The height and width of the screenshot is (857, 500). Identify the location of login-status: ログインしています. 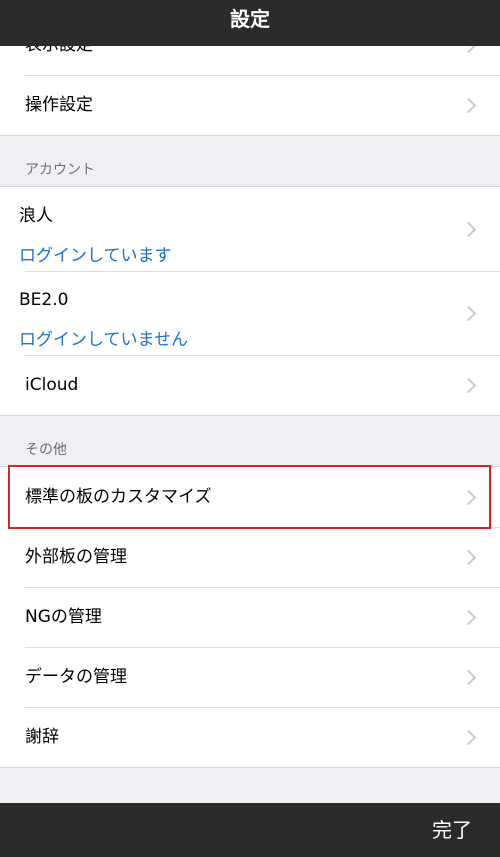
(95, 256).